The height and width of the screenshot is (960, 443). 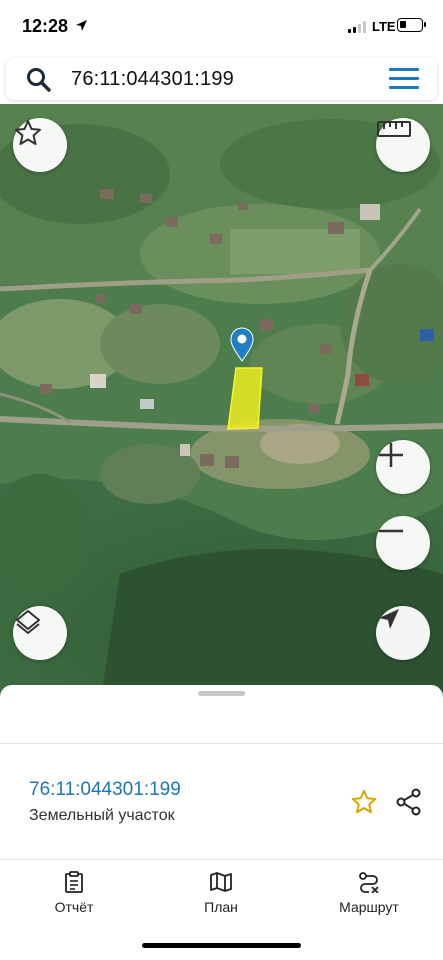 I want to click on search-input: 76:11:044301:199, so click(x=152, y=79).